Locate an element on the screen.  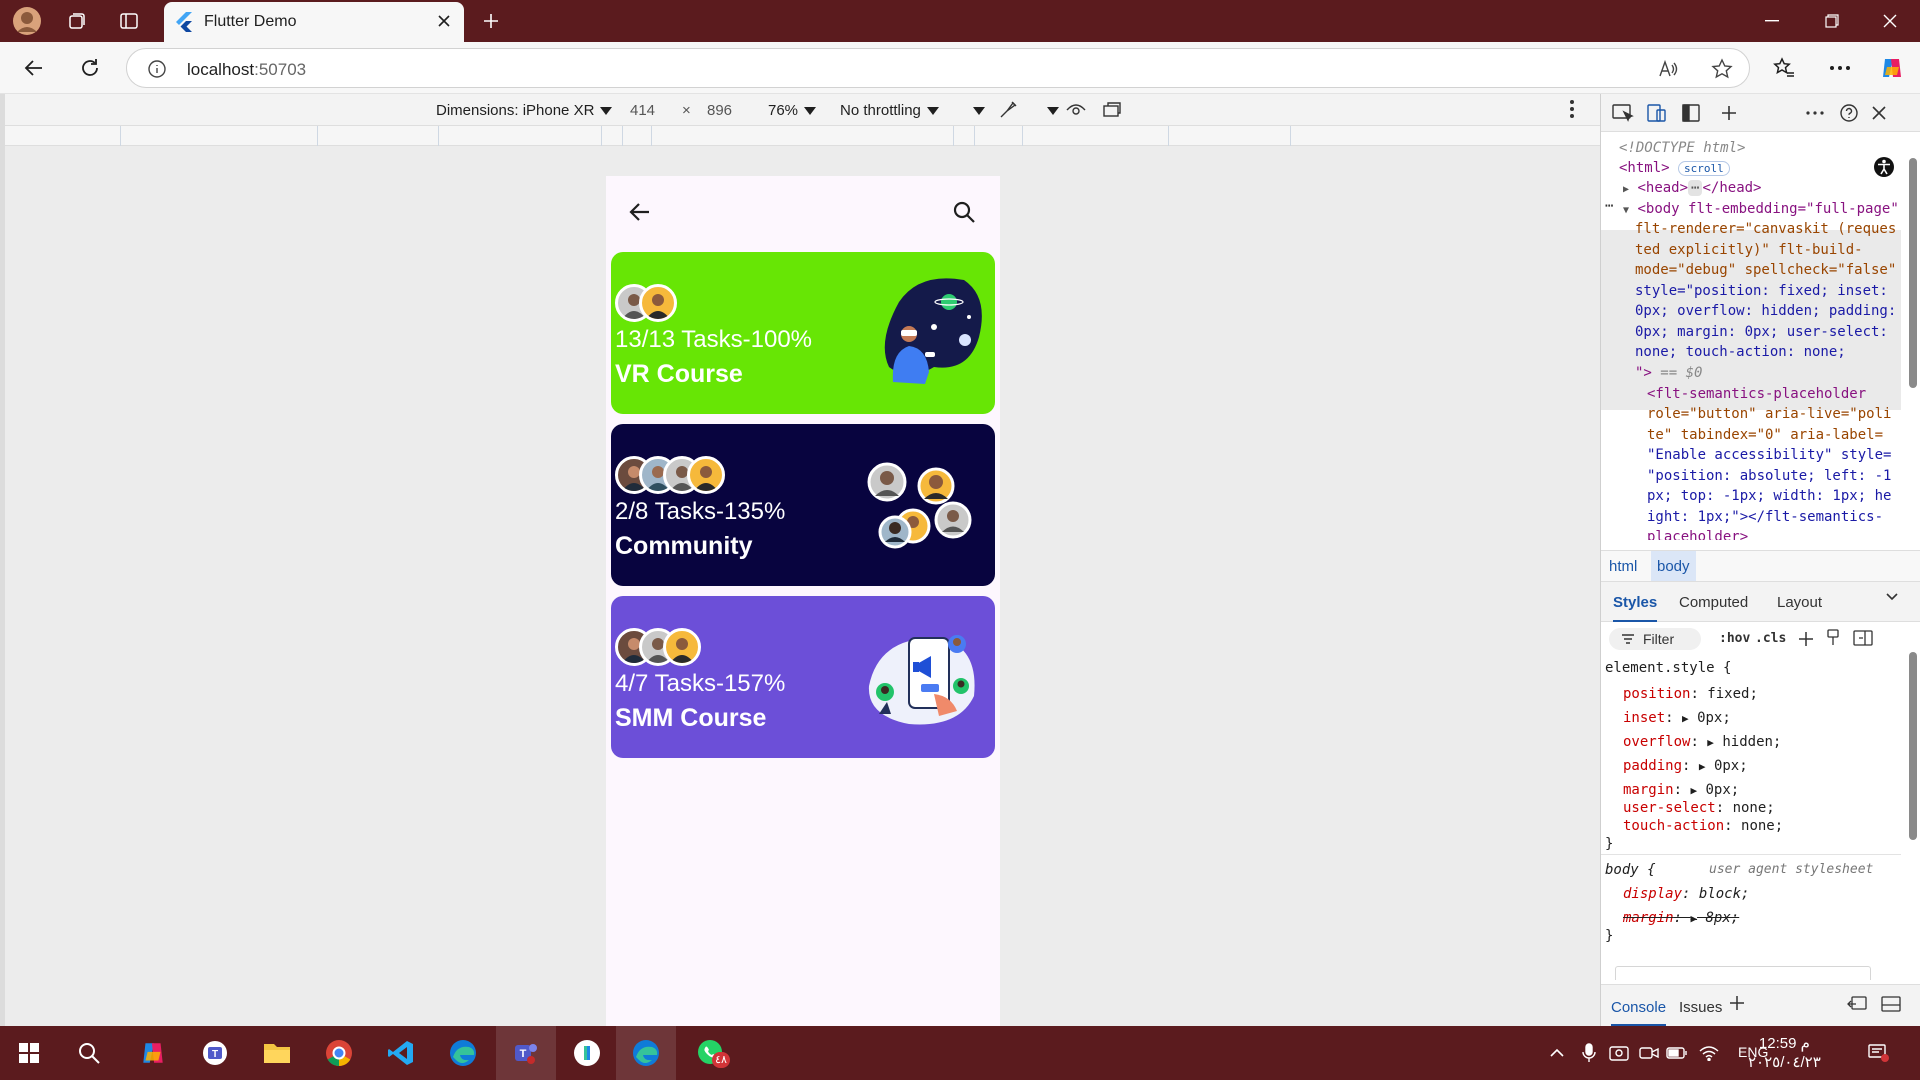
copilot-icon is located at coordinates (153, 1053).